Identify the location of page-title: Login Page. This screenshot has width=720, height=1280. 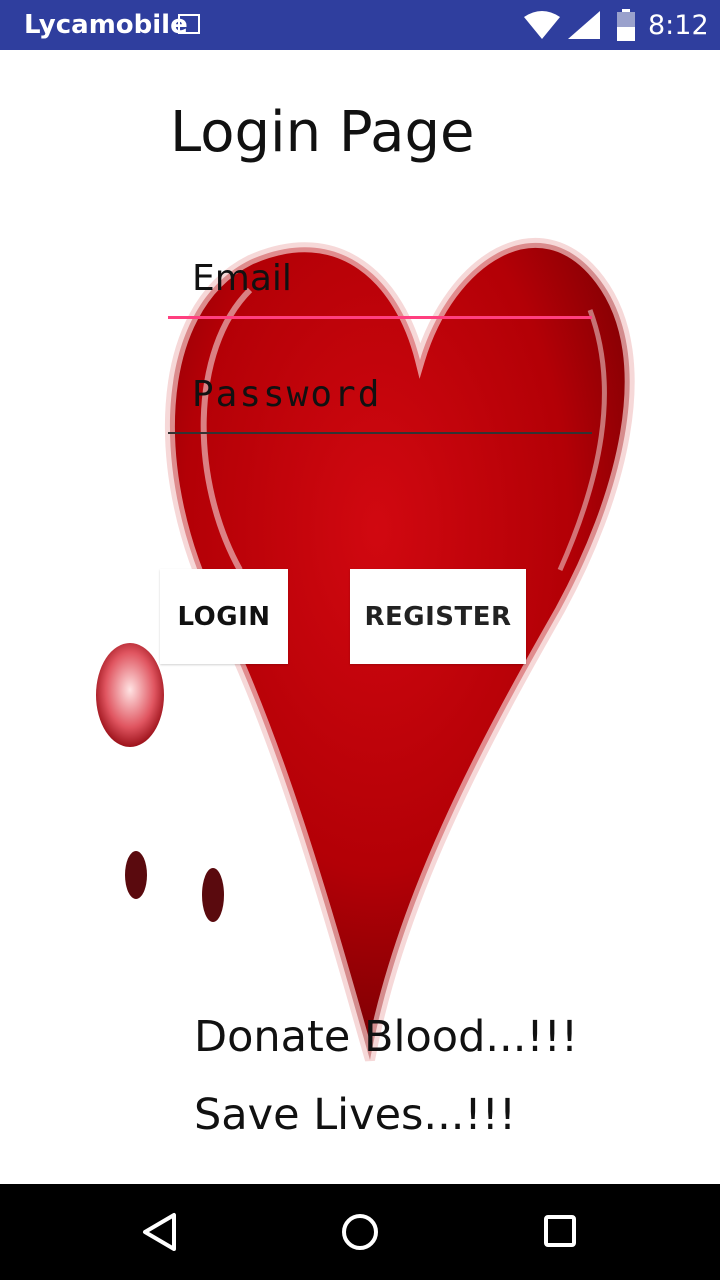
(322, 132).